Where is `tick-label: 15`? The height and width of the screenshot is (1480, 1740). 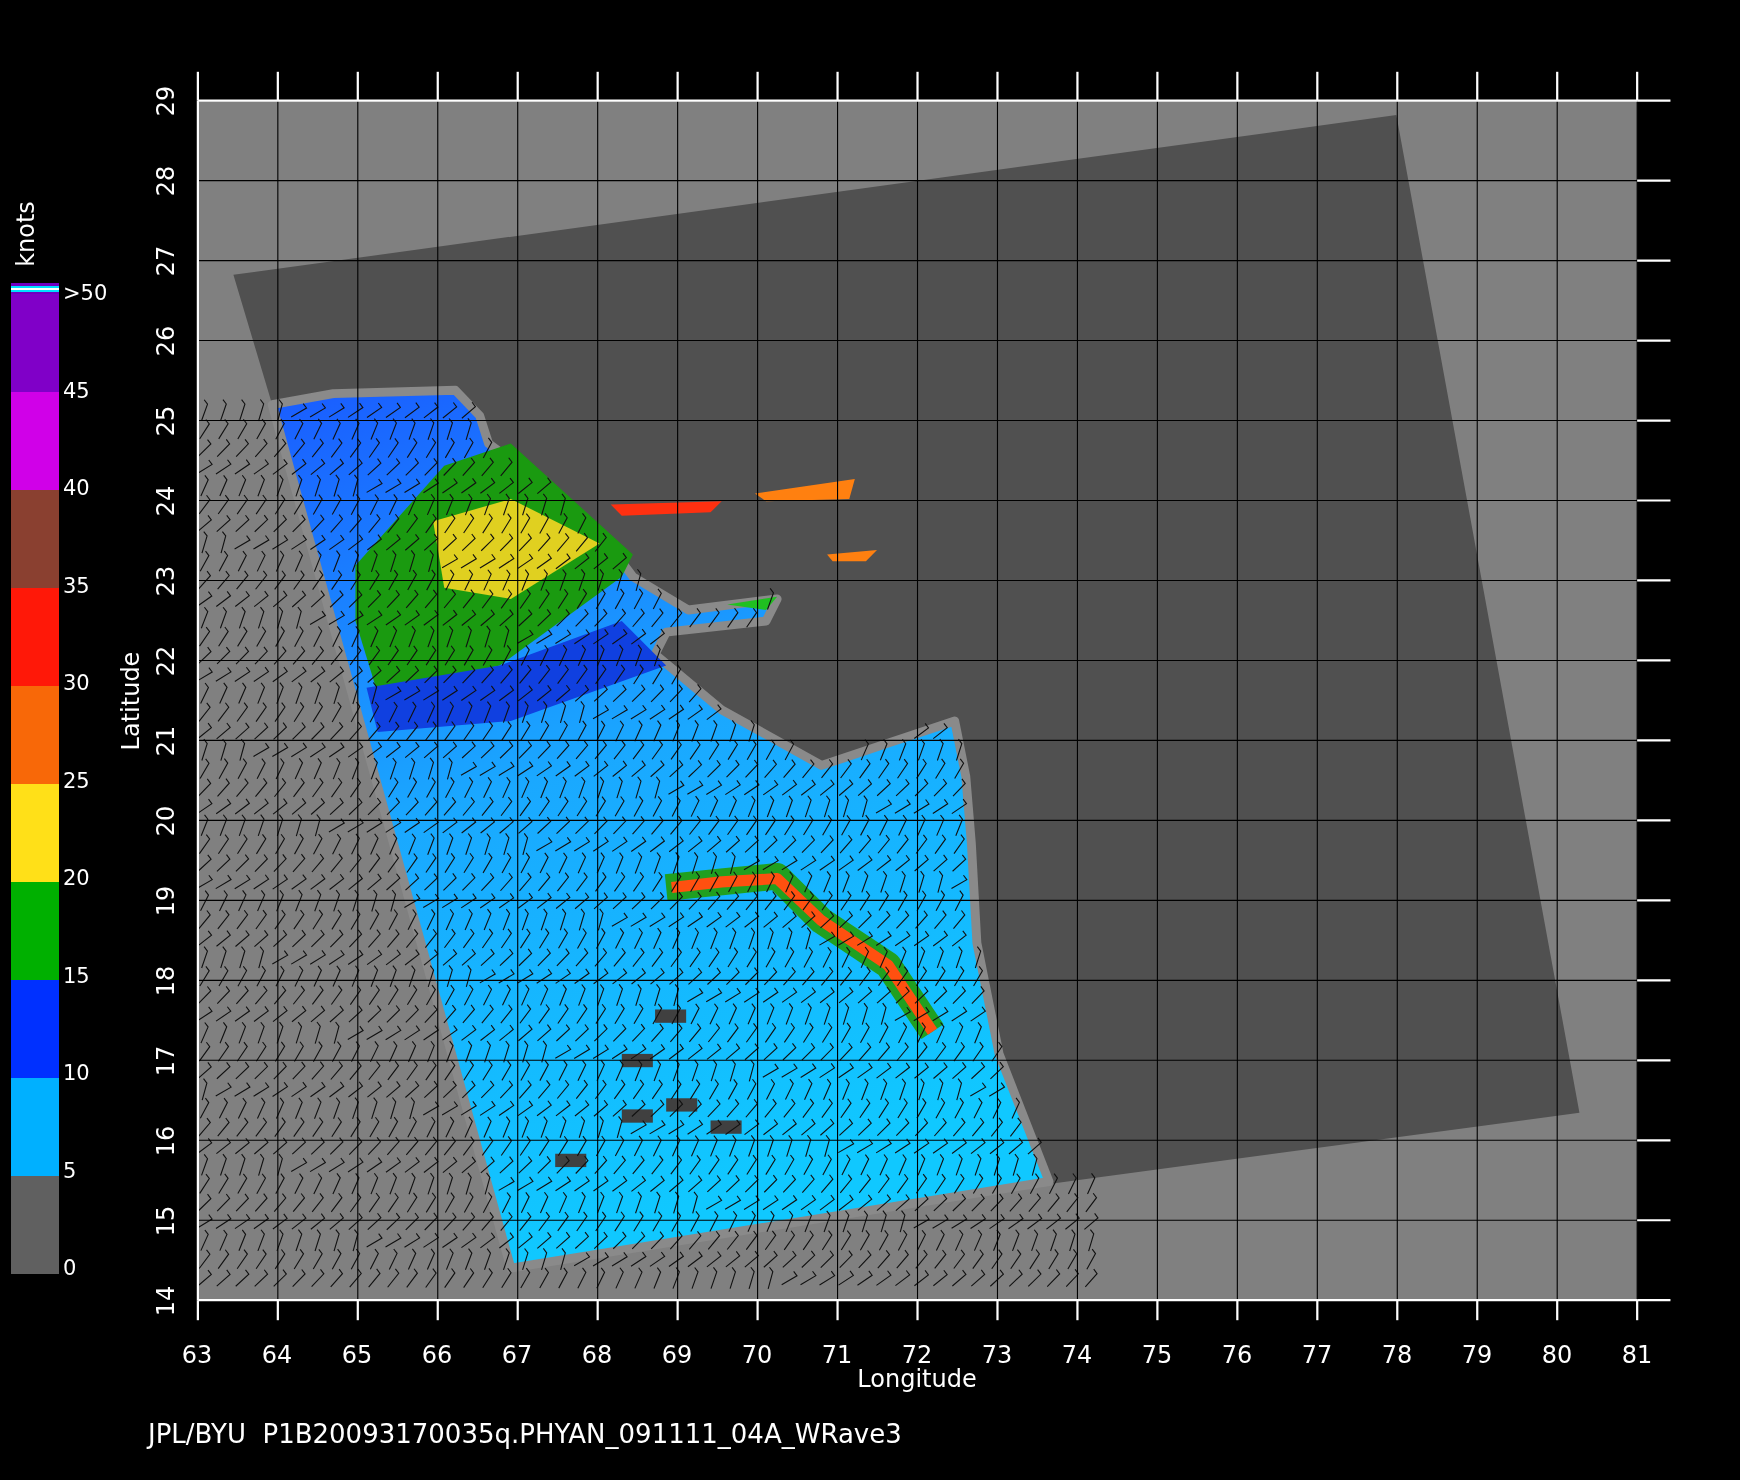 tick-label: 15 is located at coordinates (166, 1221).